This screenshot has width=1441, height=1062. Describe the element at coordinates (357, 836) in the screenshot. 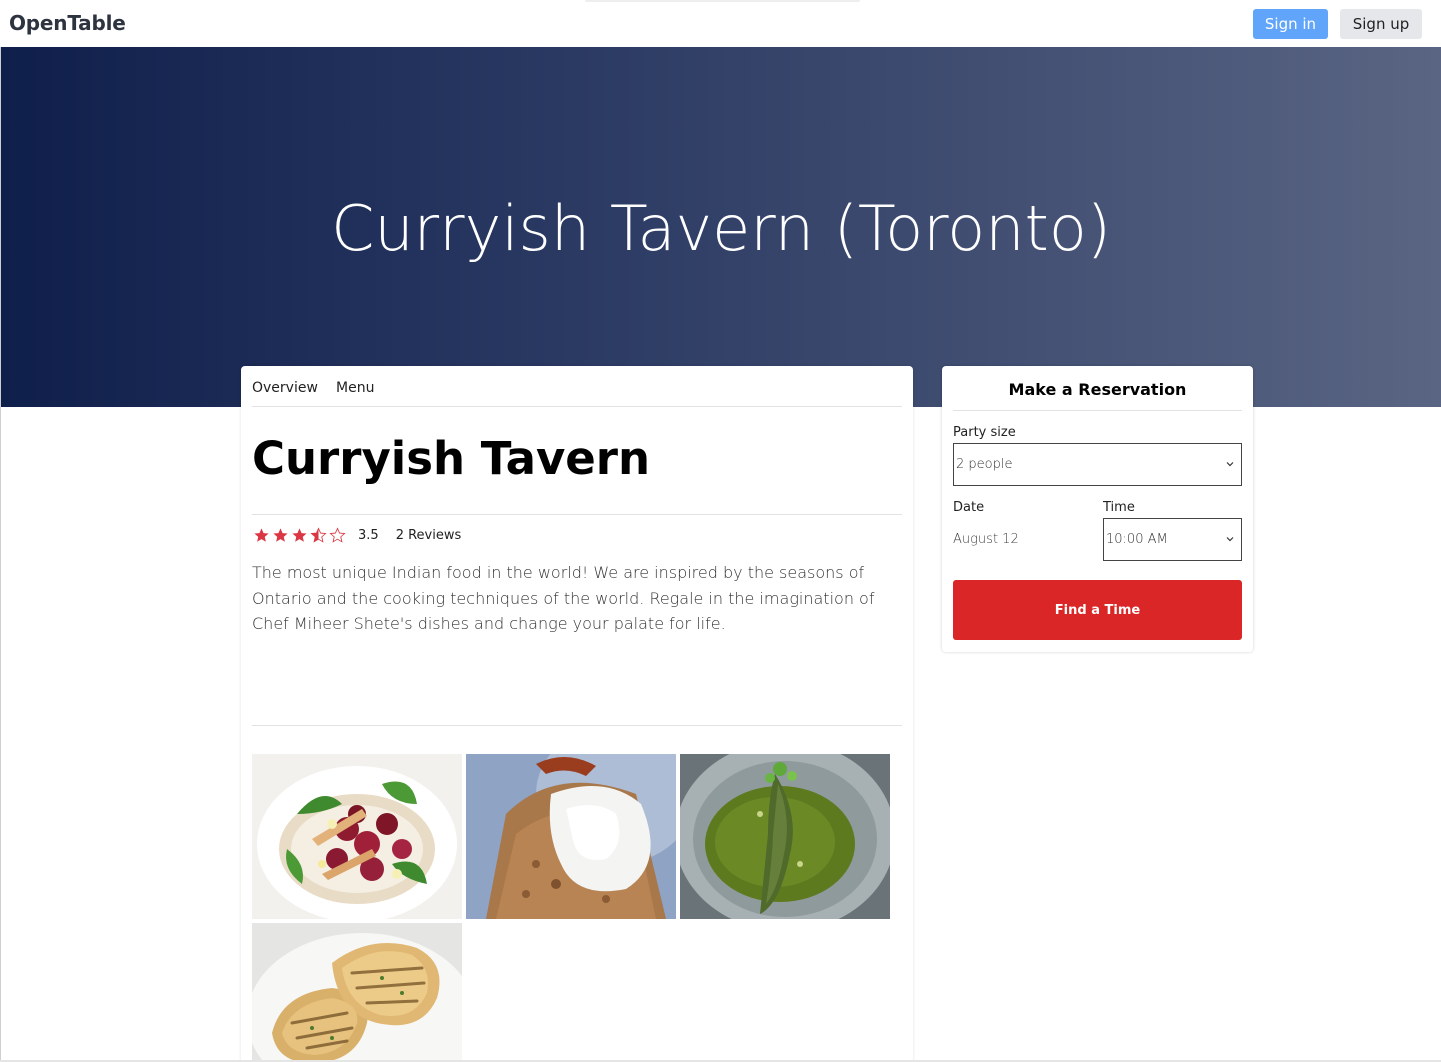

I see `beet-salad-photo` at that location.